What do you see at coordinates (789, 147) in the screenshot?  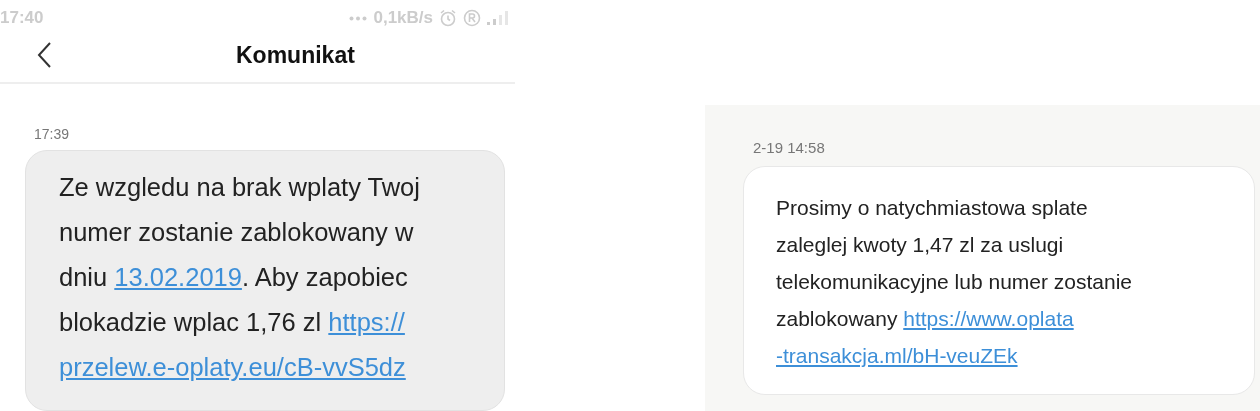 I see `message-time: 2-19 14:58` at bounding box center [789, 147].